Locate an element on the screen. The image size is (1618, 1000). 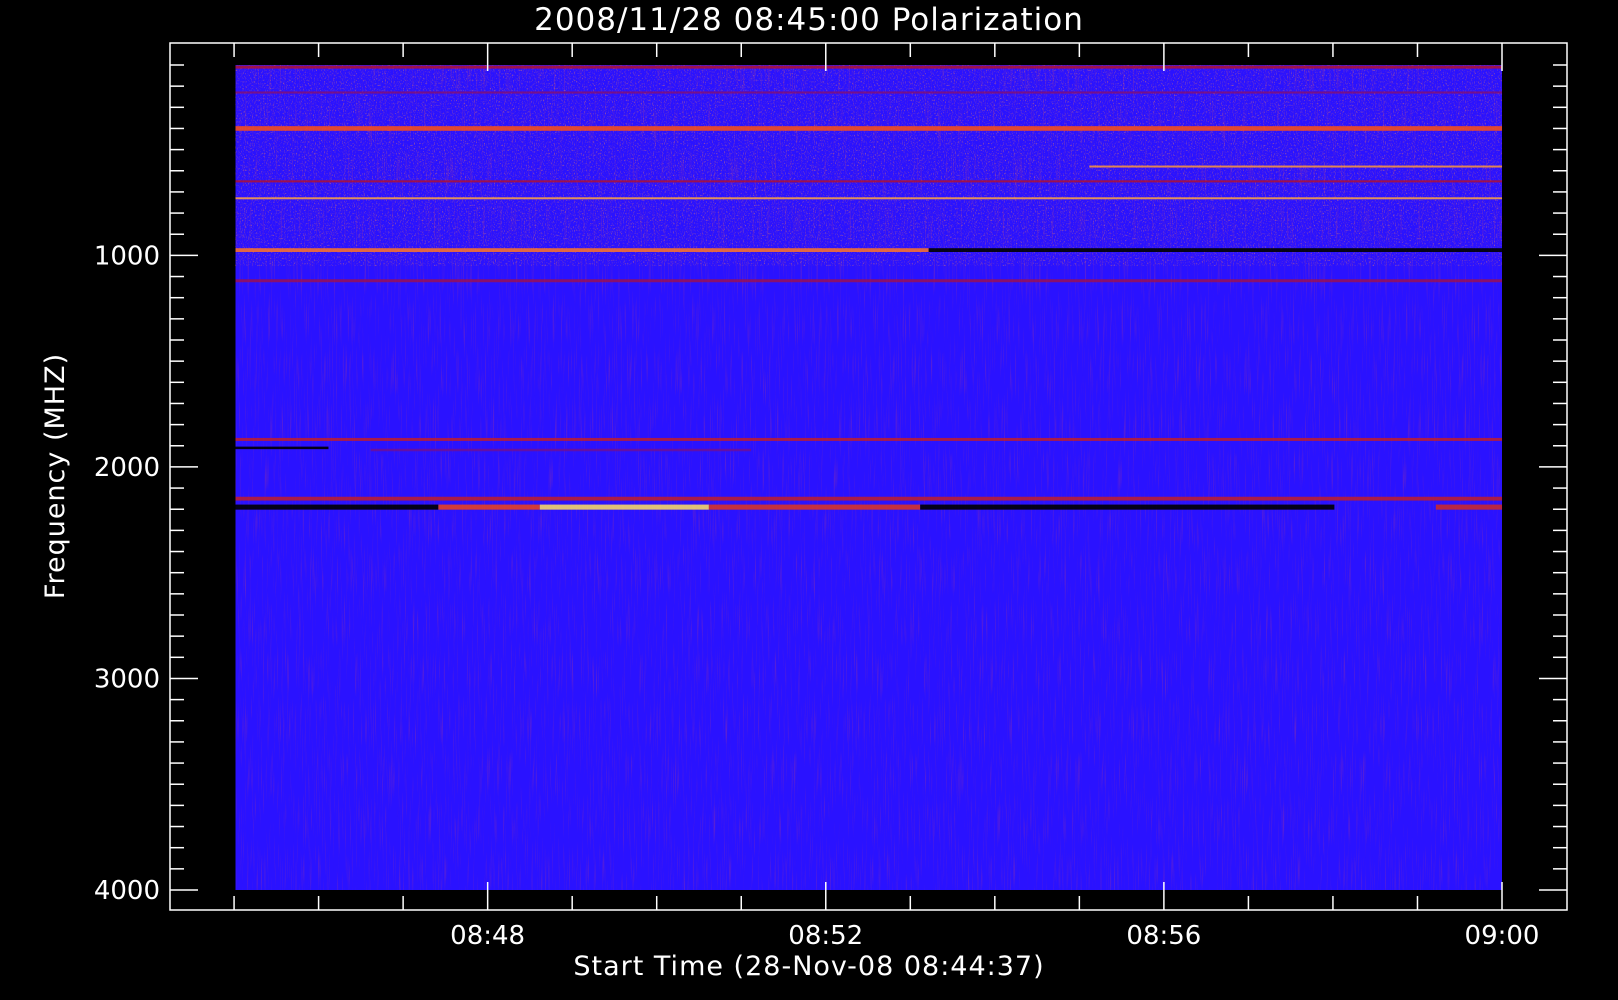
y-tick-label: 4000 is located at coordinates (127, 891).